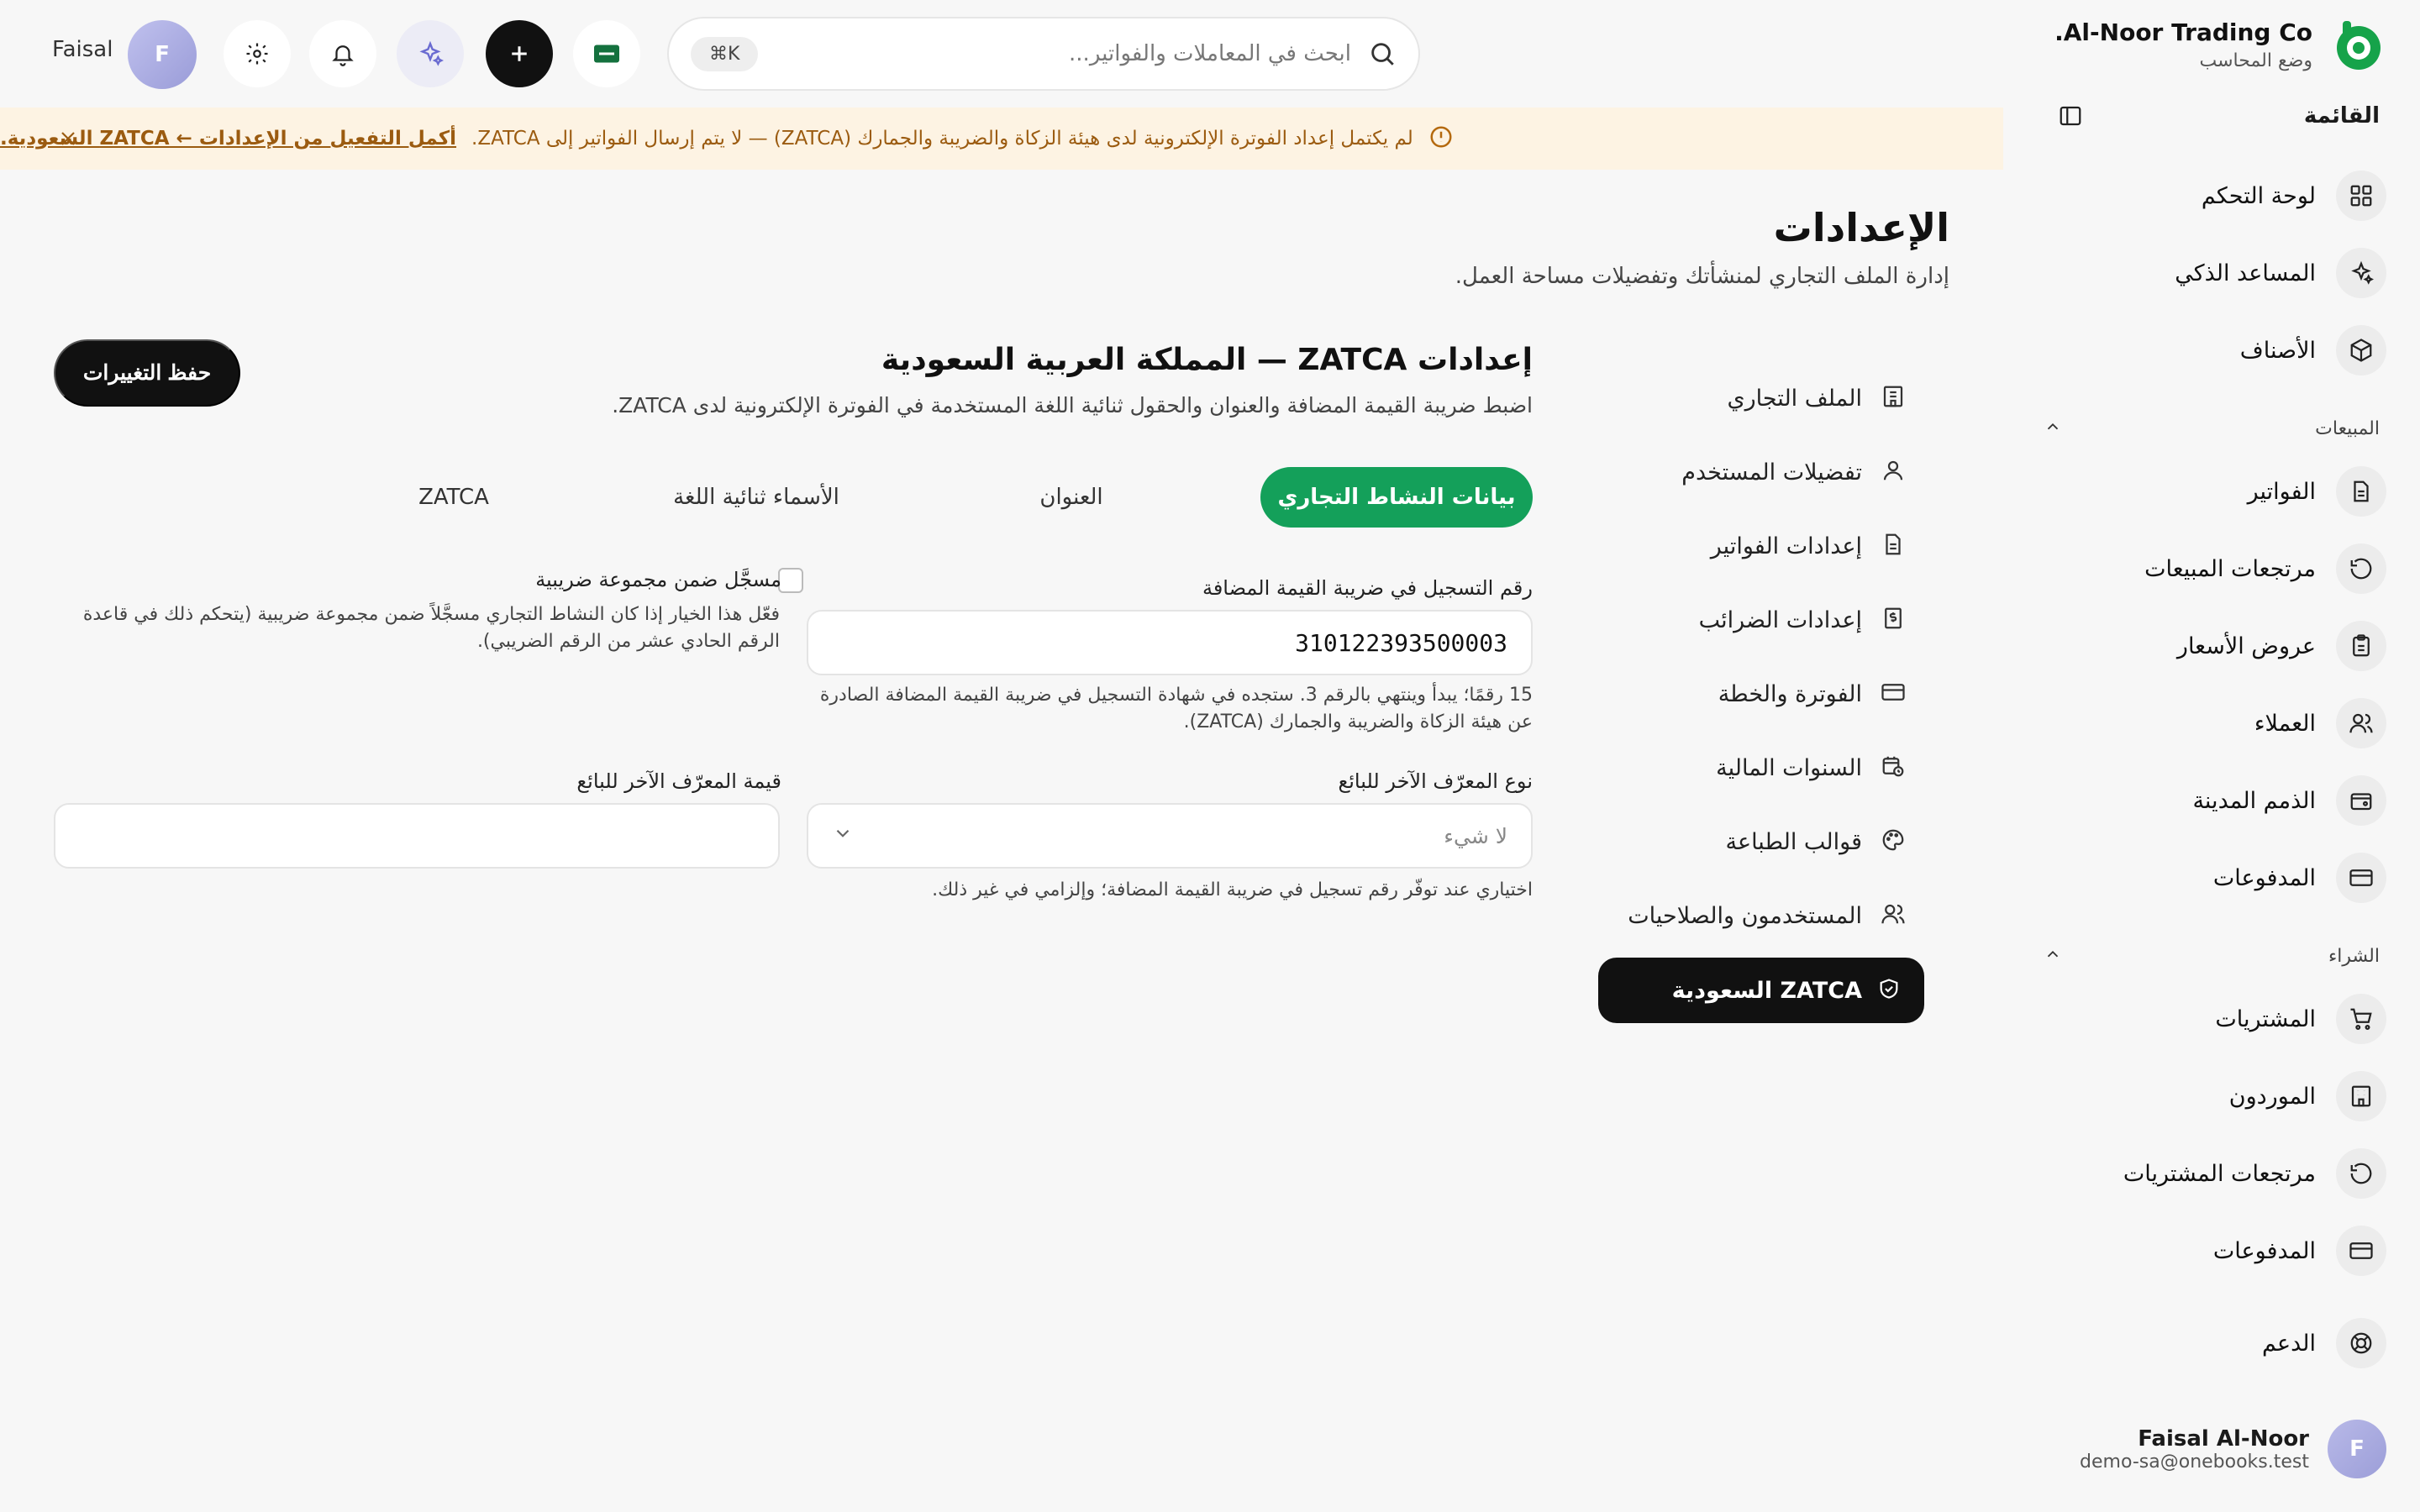 The height and width of the screenshot is (1512, 2420). Describe the element at coordinates (2324, 1343) in the screenshot. I see `sidebar-item-support: الدعم` at that location.